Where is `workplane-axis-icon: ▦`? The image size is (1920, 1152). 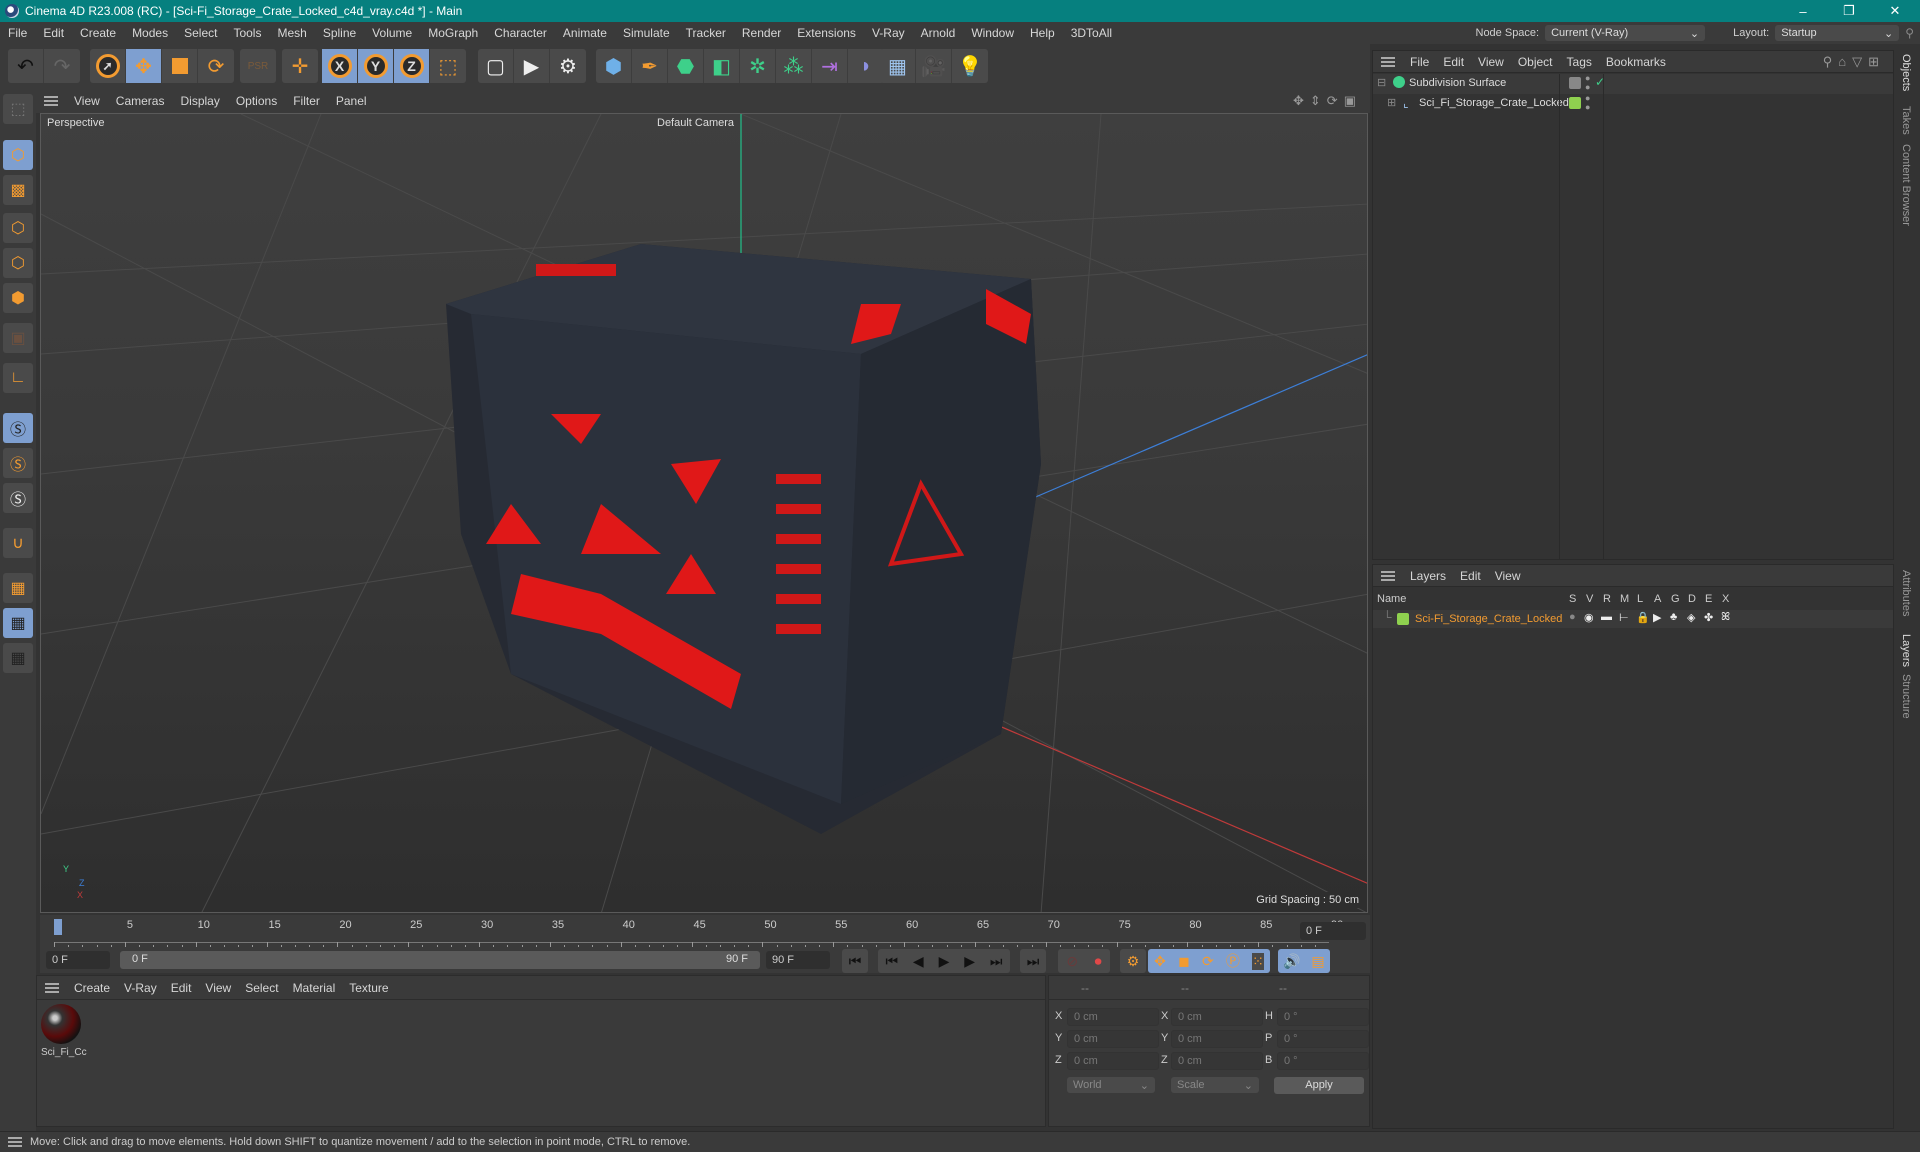
workplane-axis-icon: ▦ is located at coordinates (18, 658).